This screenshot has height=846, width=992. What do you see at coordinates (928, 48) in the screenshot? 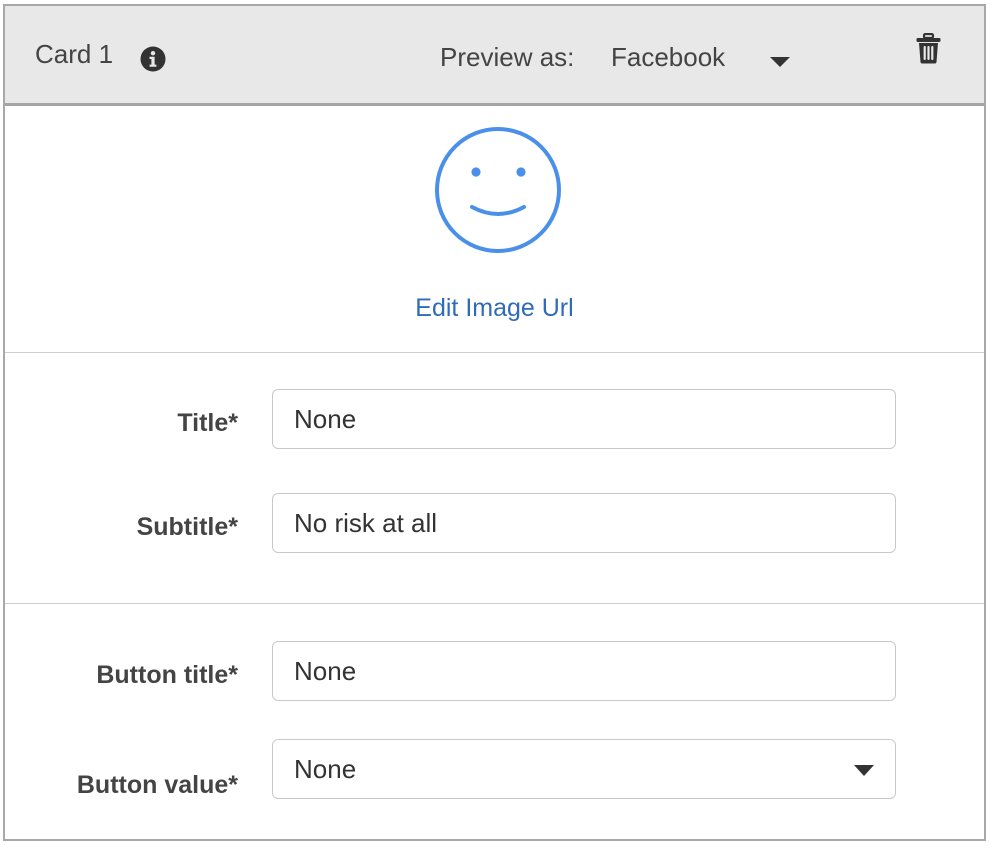
I see `trash-icon` at bounding box center [928, 48].